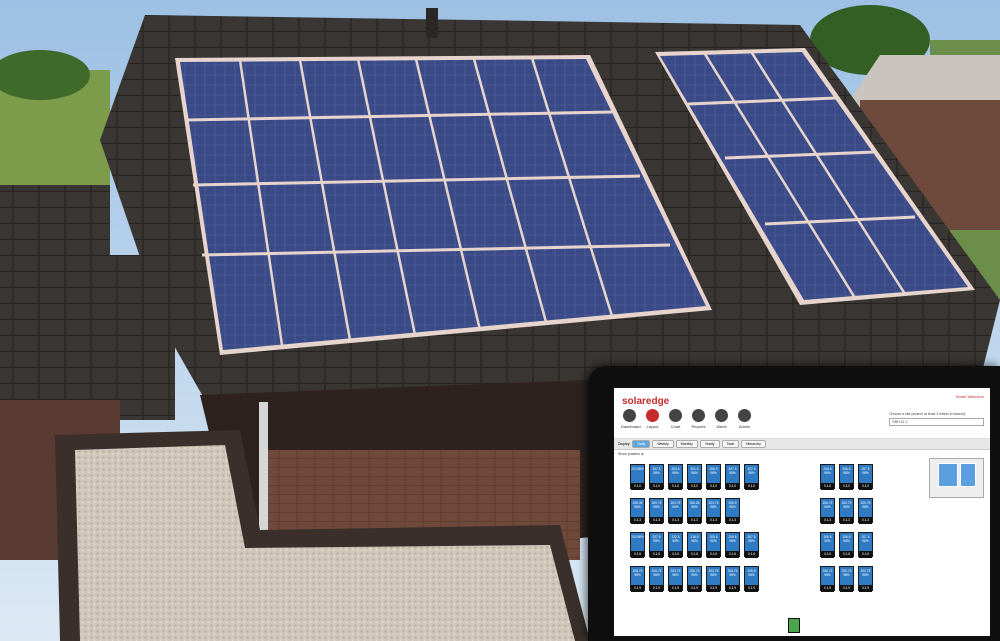 This screenshot has width=1000, height=641. What do you see at coordinates (732, 539) in the screenshot?
I see `panel-power: 209.8 98%` at bounding box center [732, 539].